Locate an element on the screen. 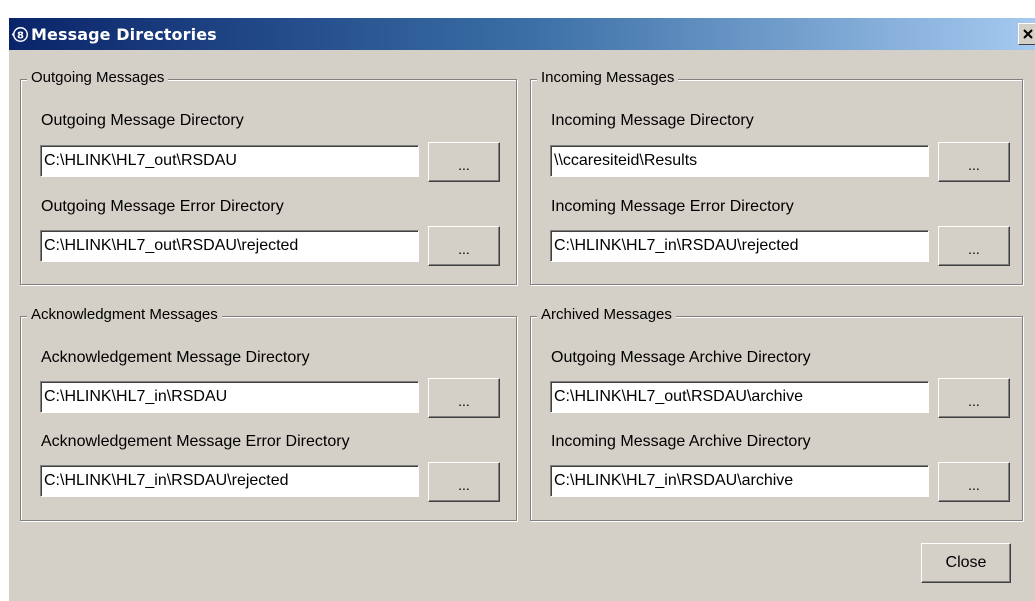 Image resolution: width=1035 pixels, height=601 pixels. incoming-error-directory-label: Incoming Message Error Directory is located at coordinates (672, 206).